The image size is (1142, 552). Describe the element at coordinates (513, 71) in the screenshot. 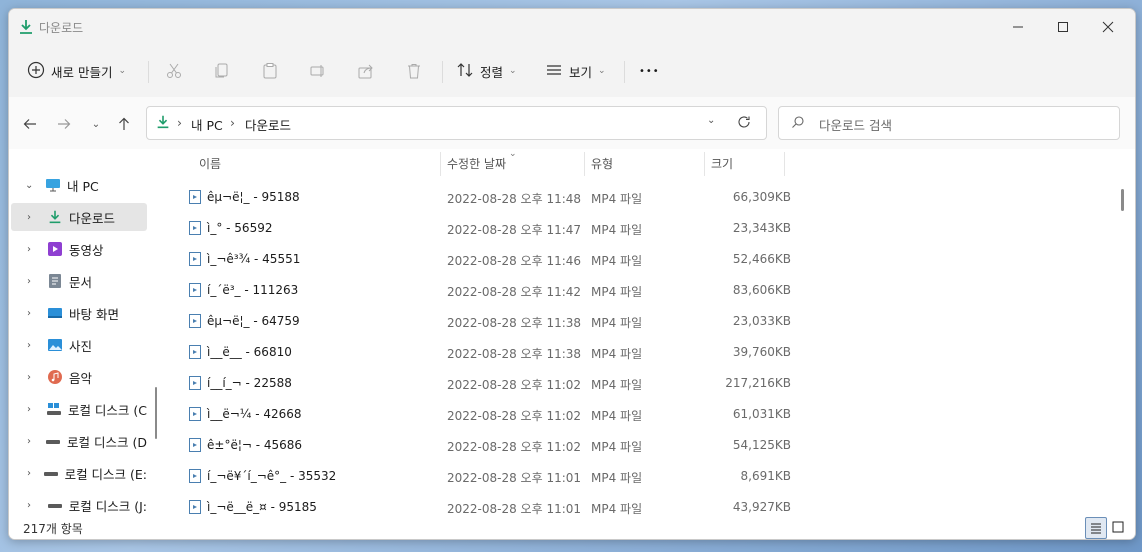

I see `chevron-down-icon: ⌄` at that location.